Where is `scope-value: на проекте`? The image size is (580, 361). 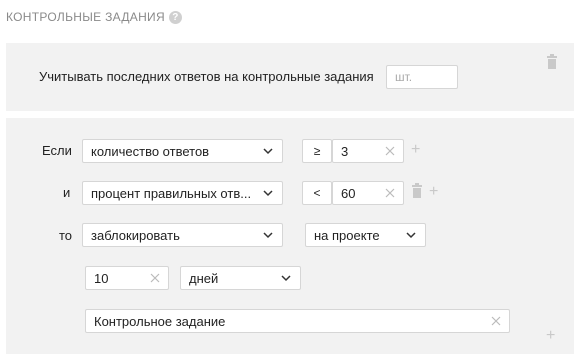 scope-value: на проекте is located at coordinates (347, 235).